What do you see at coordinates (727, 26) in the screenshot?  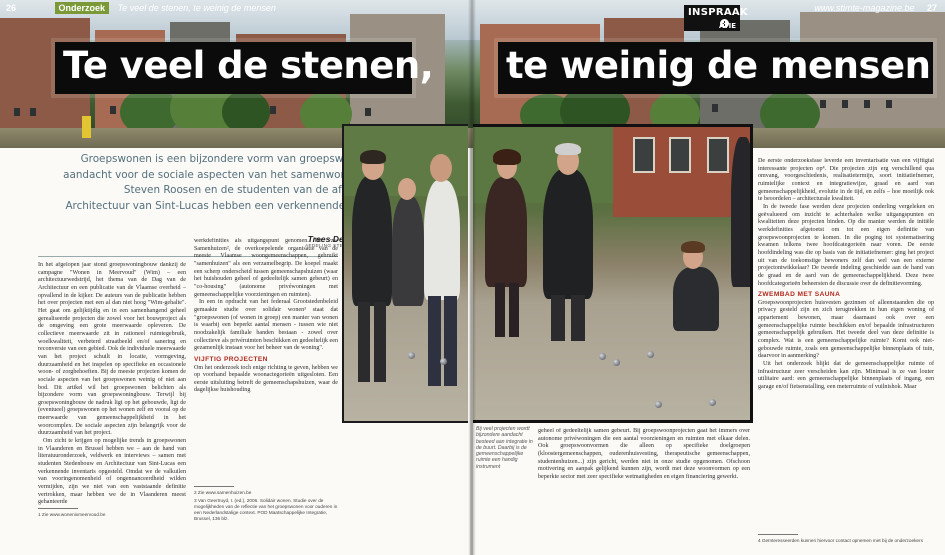 I see `logo-text-2: ATIE` at bounding box center [727, 26].